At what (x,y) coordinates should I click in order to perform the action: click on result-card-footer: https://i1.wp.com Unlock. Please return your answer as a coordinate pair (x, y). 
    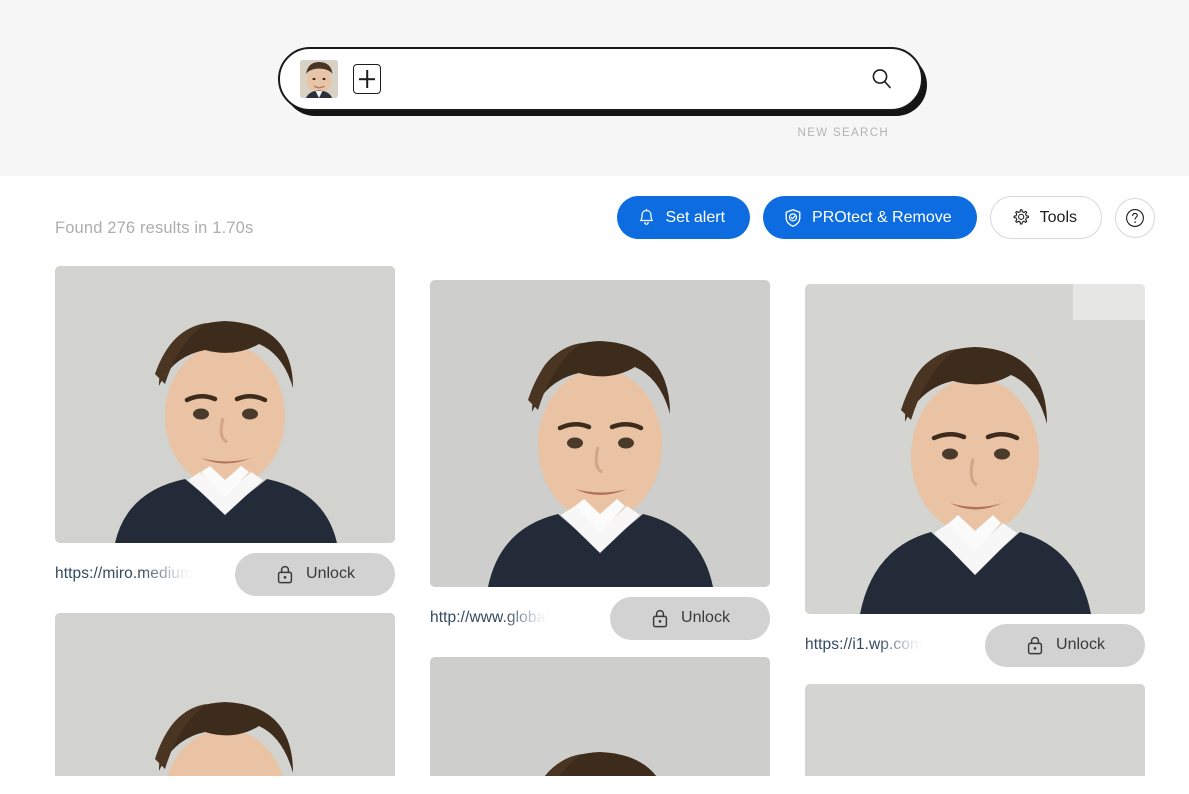
    Looking at the image, I should click on (975, 645).